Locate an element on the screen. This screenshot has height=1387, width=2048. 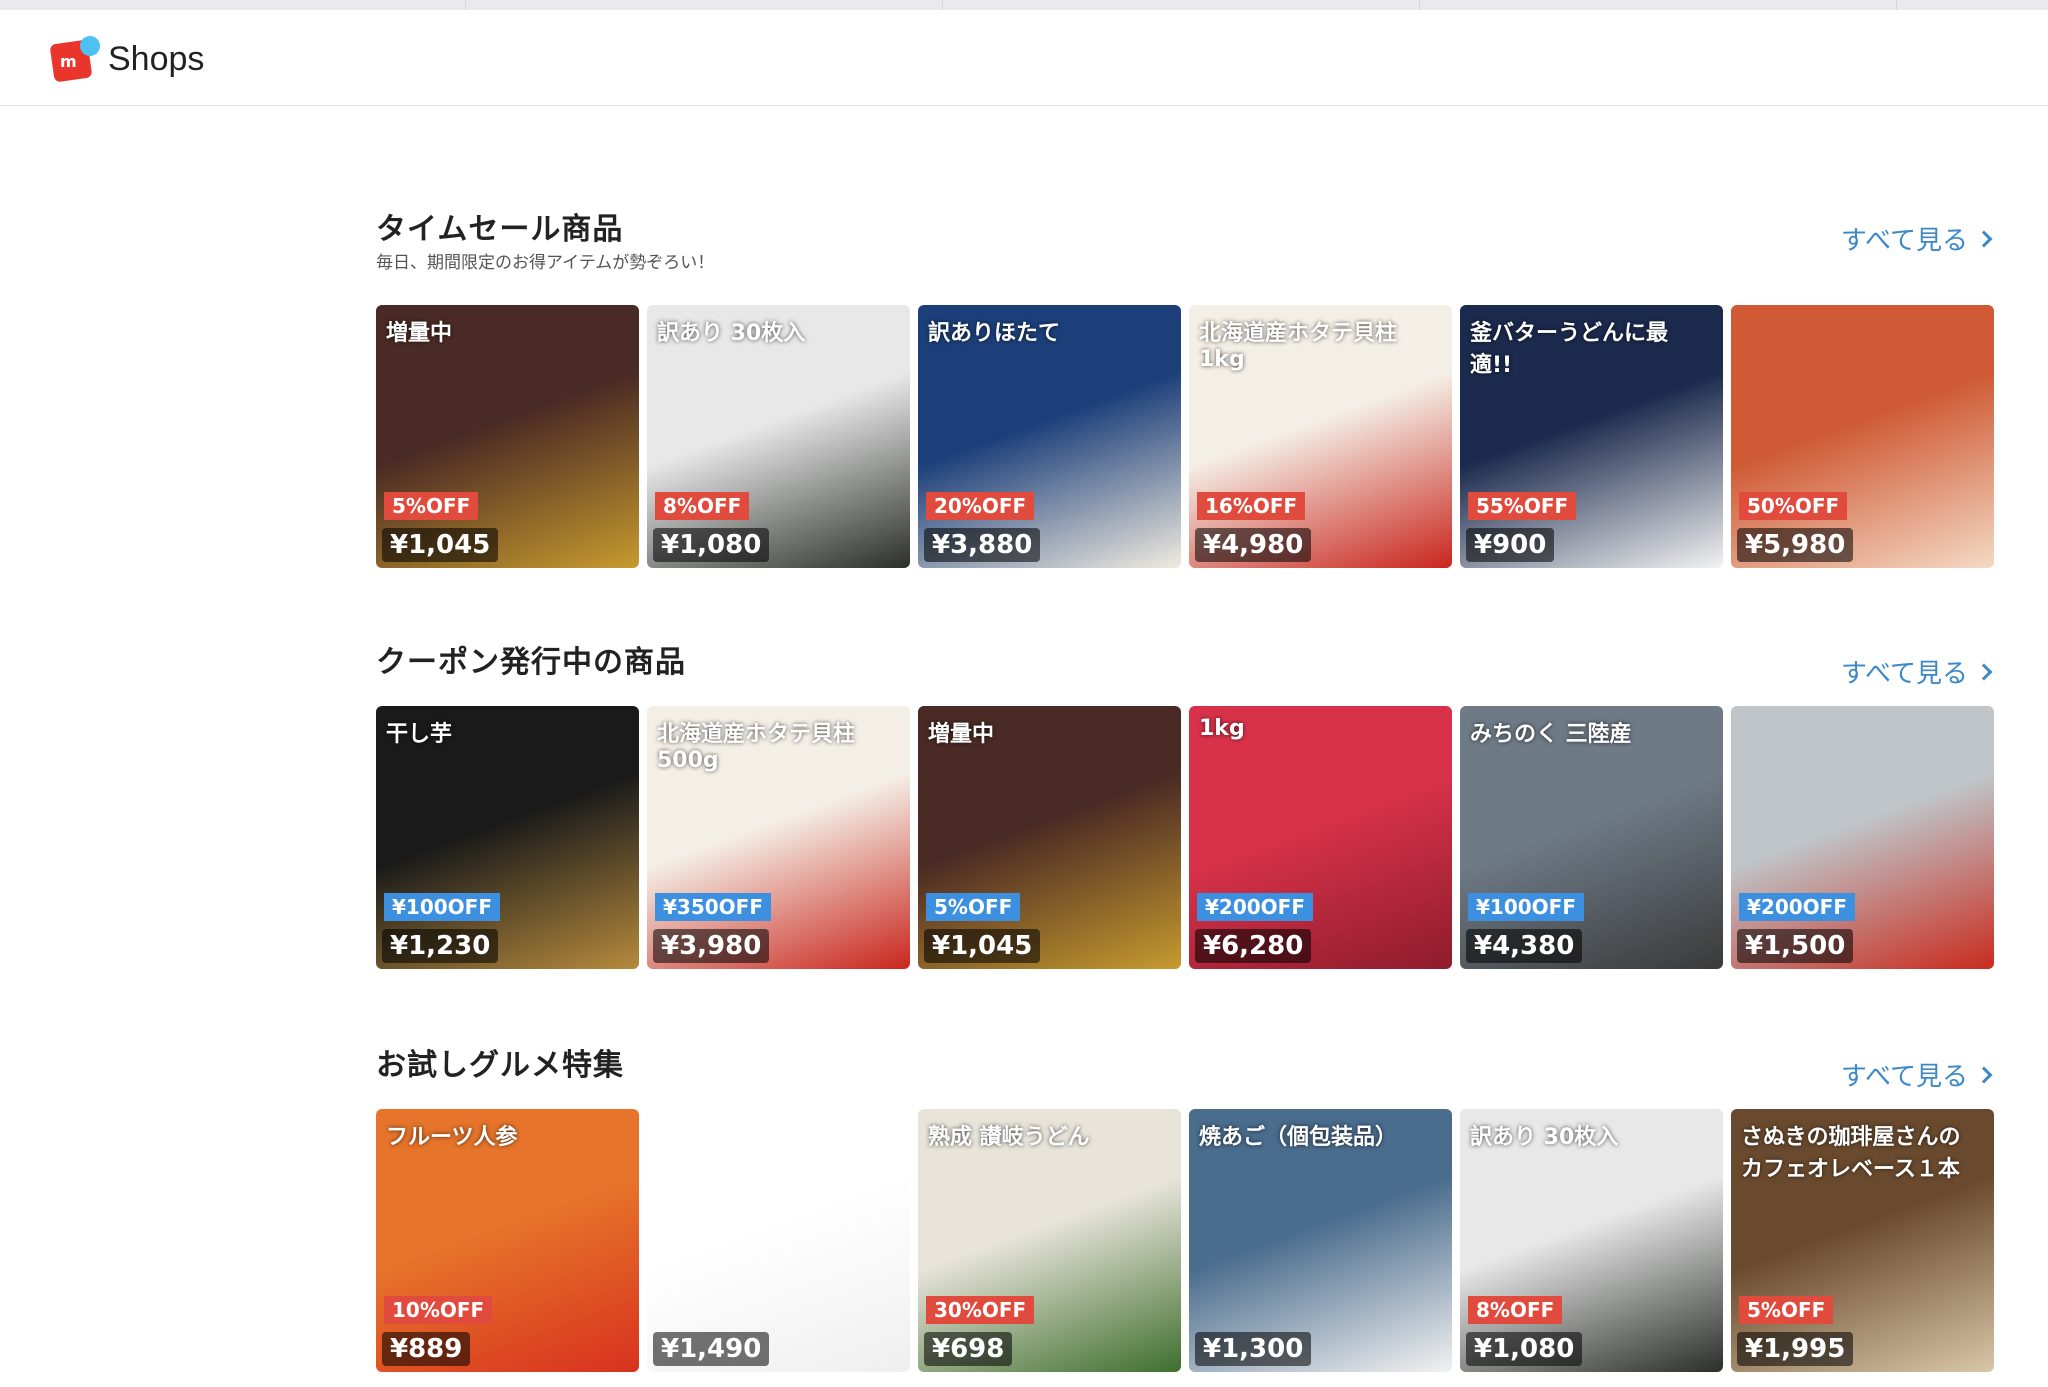
discount-badge: 10%OFF is located at coordinates (438, 1310).